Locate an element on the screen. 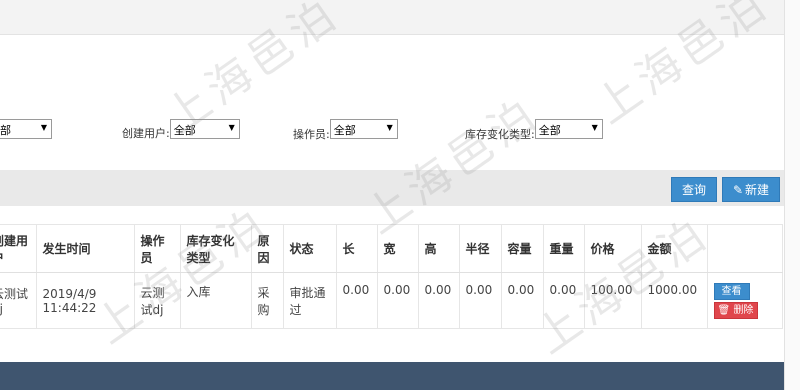 This screenshot has width=800, height=390. query-button-label: 查询 is located at coordinates (693, 190).